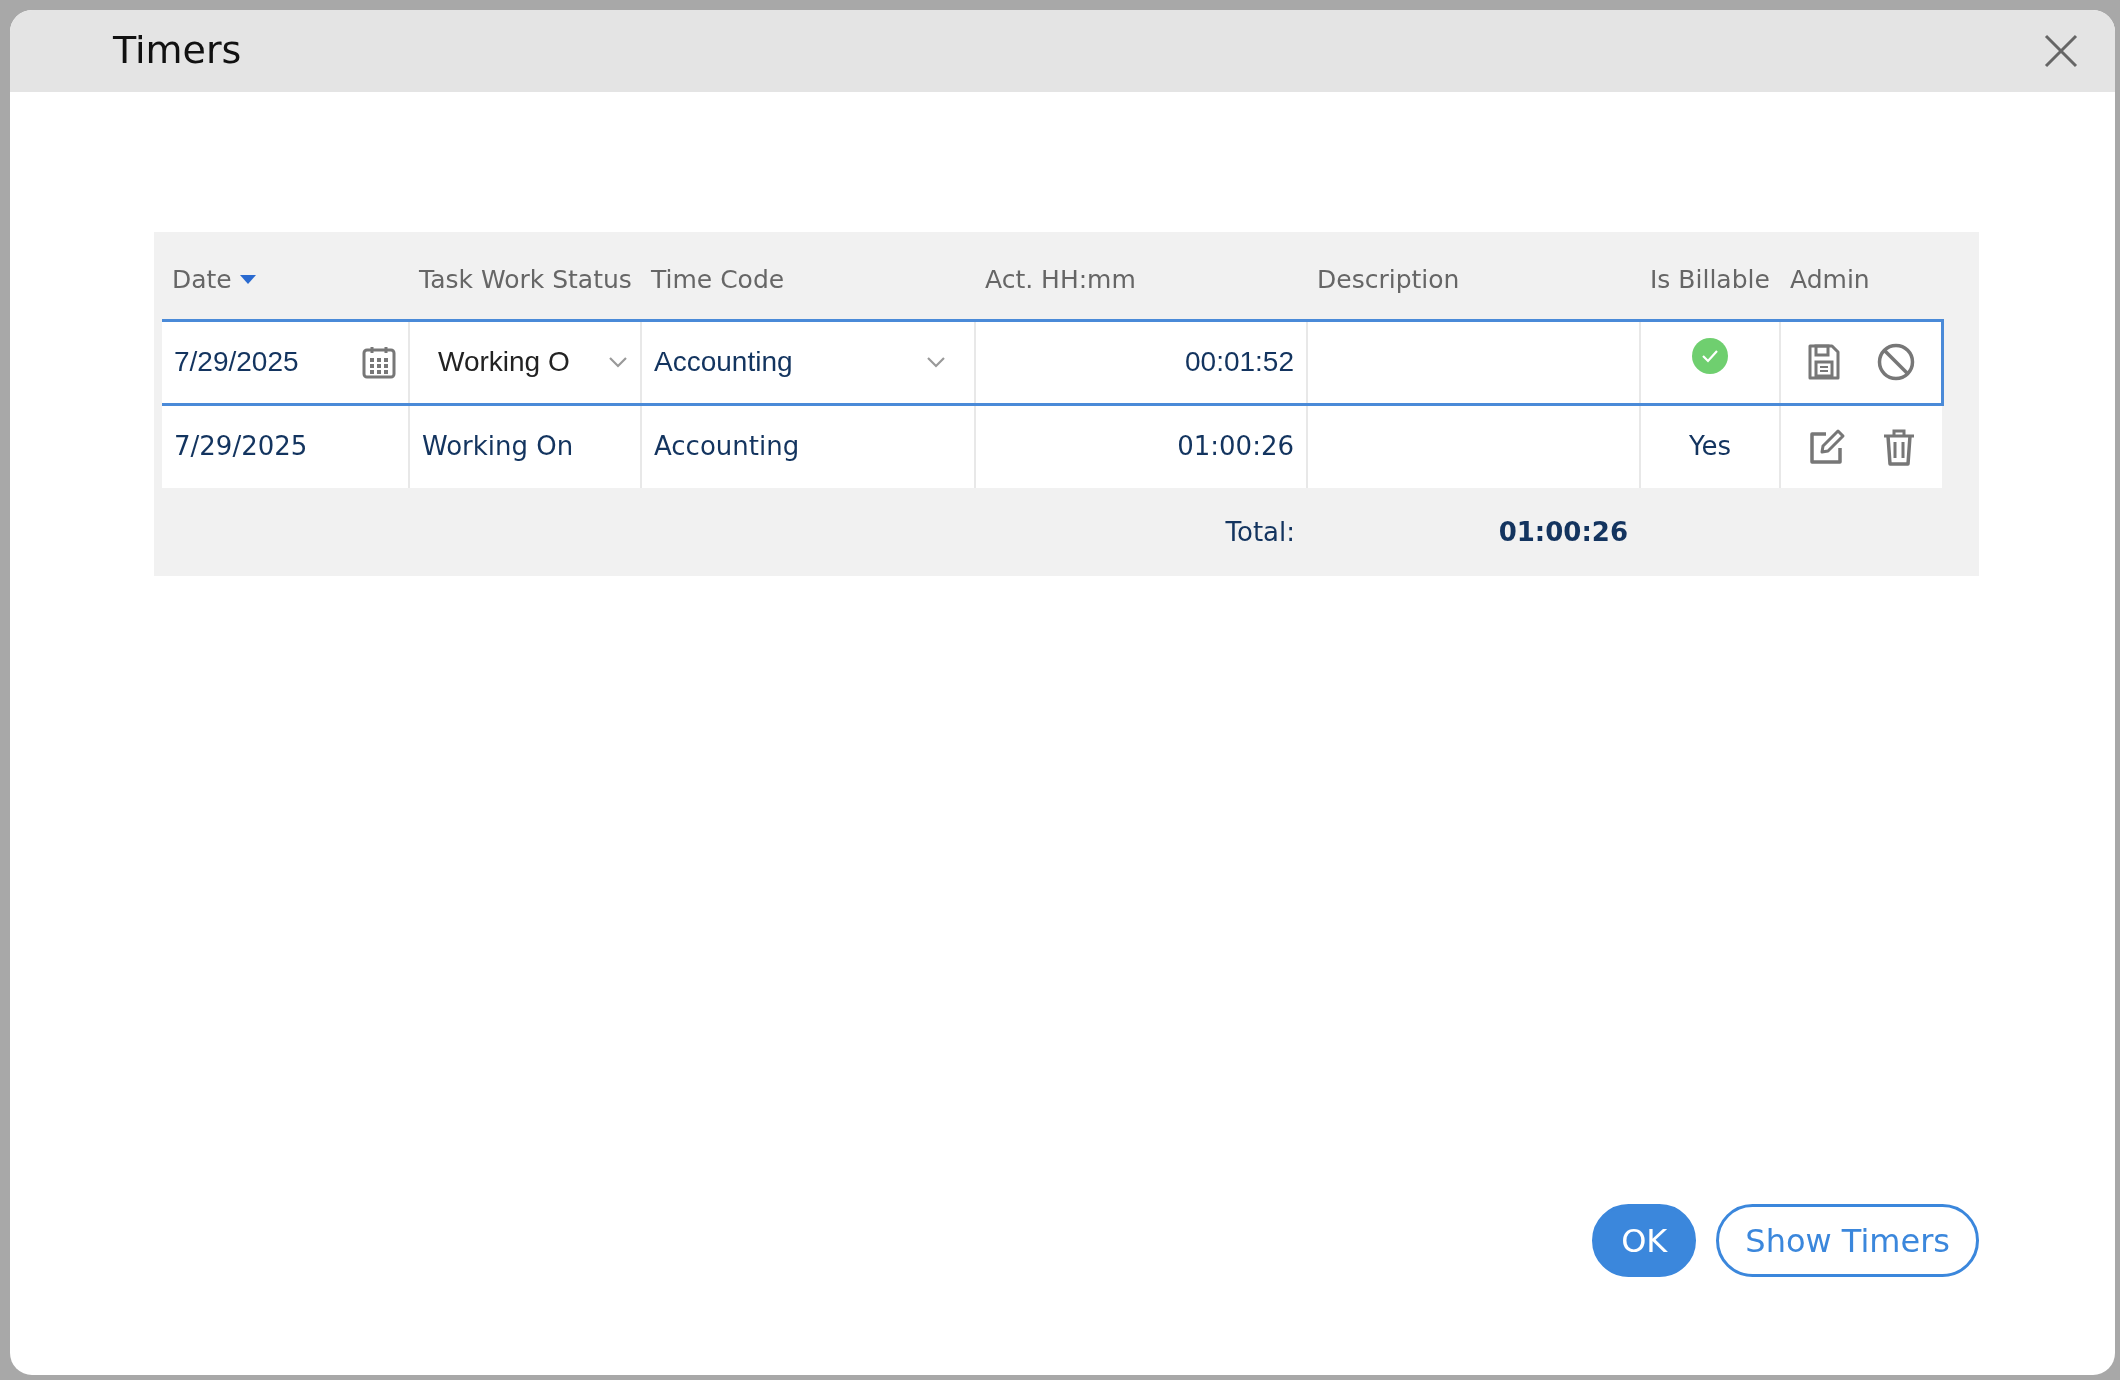 The image size is (2120, 1380). Describe the element at coordinates (1710, 279) in the screenshot. I see `column-header: Is Billable` at that location.